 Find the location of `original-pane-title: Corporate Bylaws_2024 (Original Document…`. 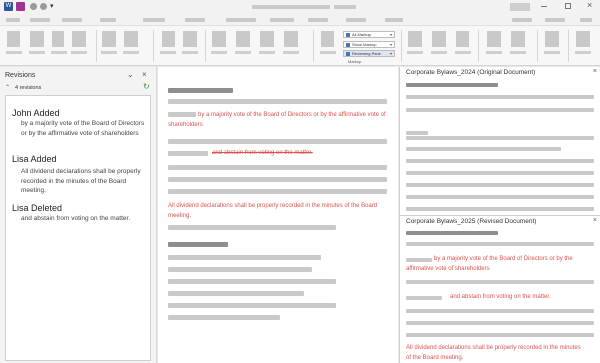

original-pane-title: Corporate Bylaws_2024 (Original Document… is located at coordinates (471, 72).